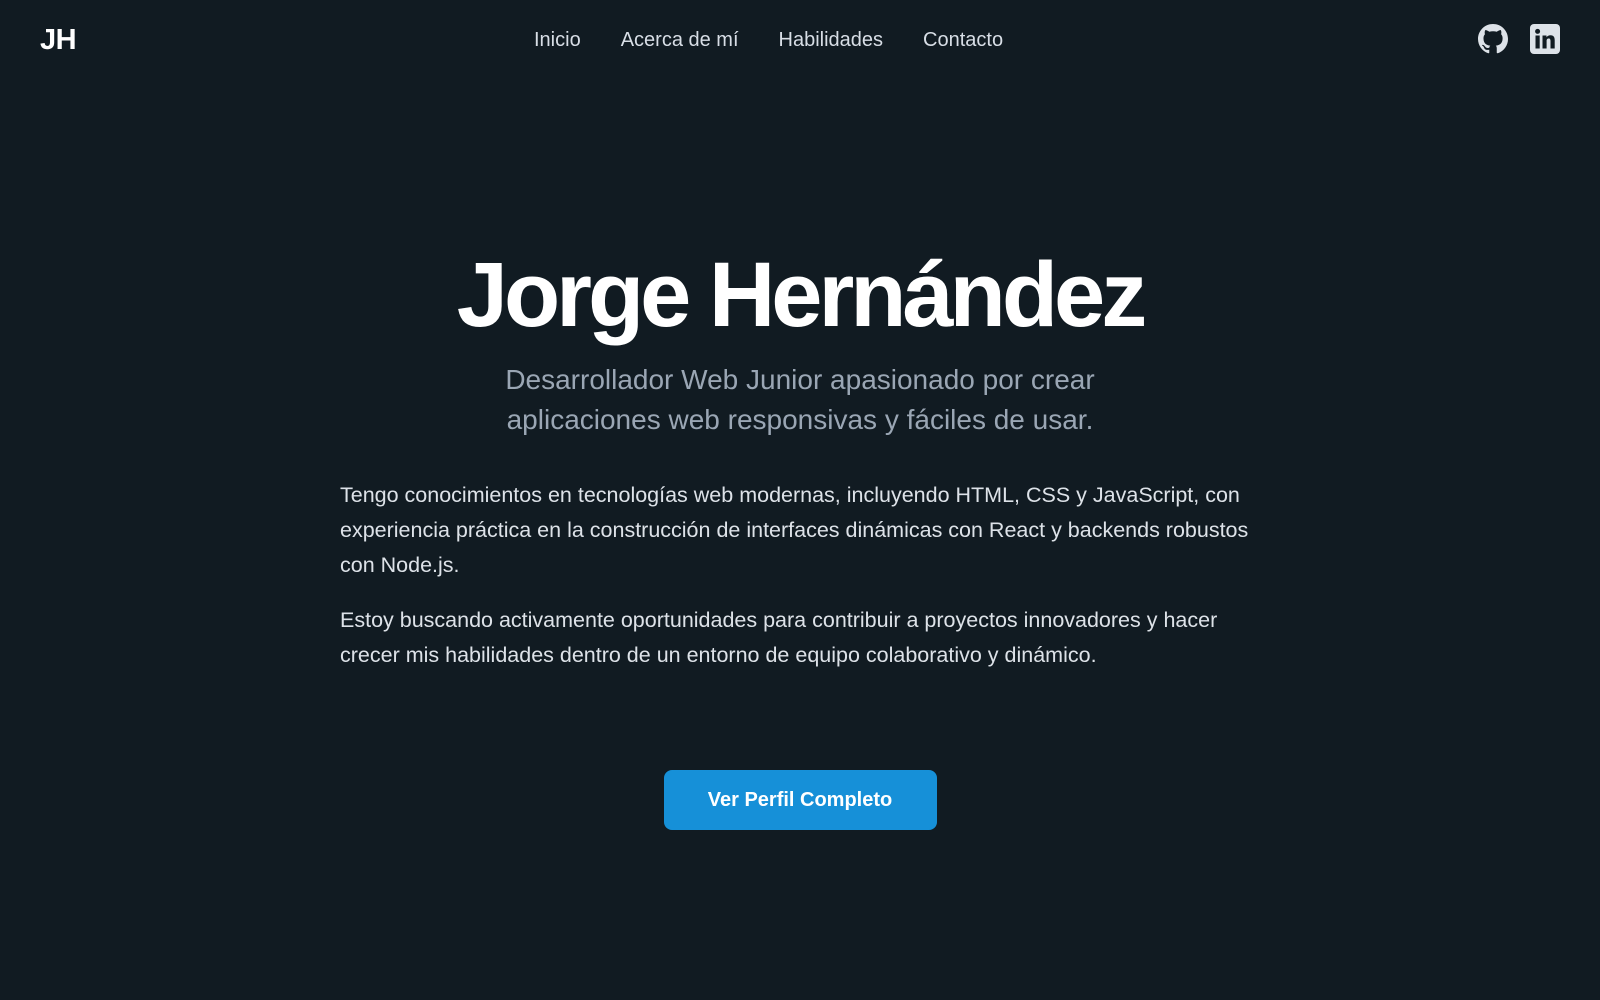 This screenshot has height=1000, width=1600. I want to click on view-full-profile-button: Ver Perfil Completo, so click(800, 800).